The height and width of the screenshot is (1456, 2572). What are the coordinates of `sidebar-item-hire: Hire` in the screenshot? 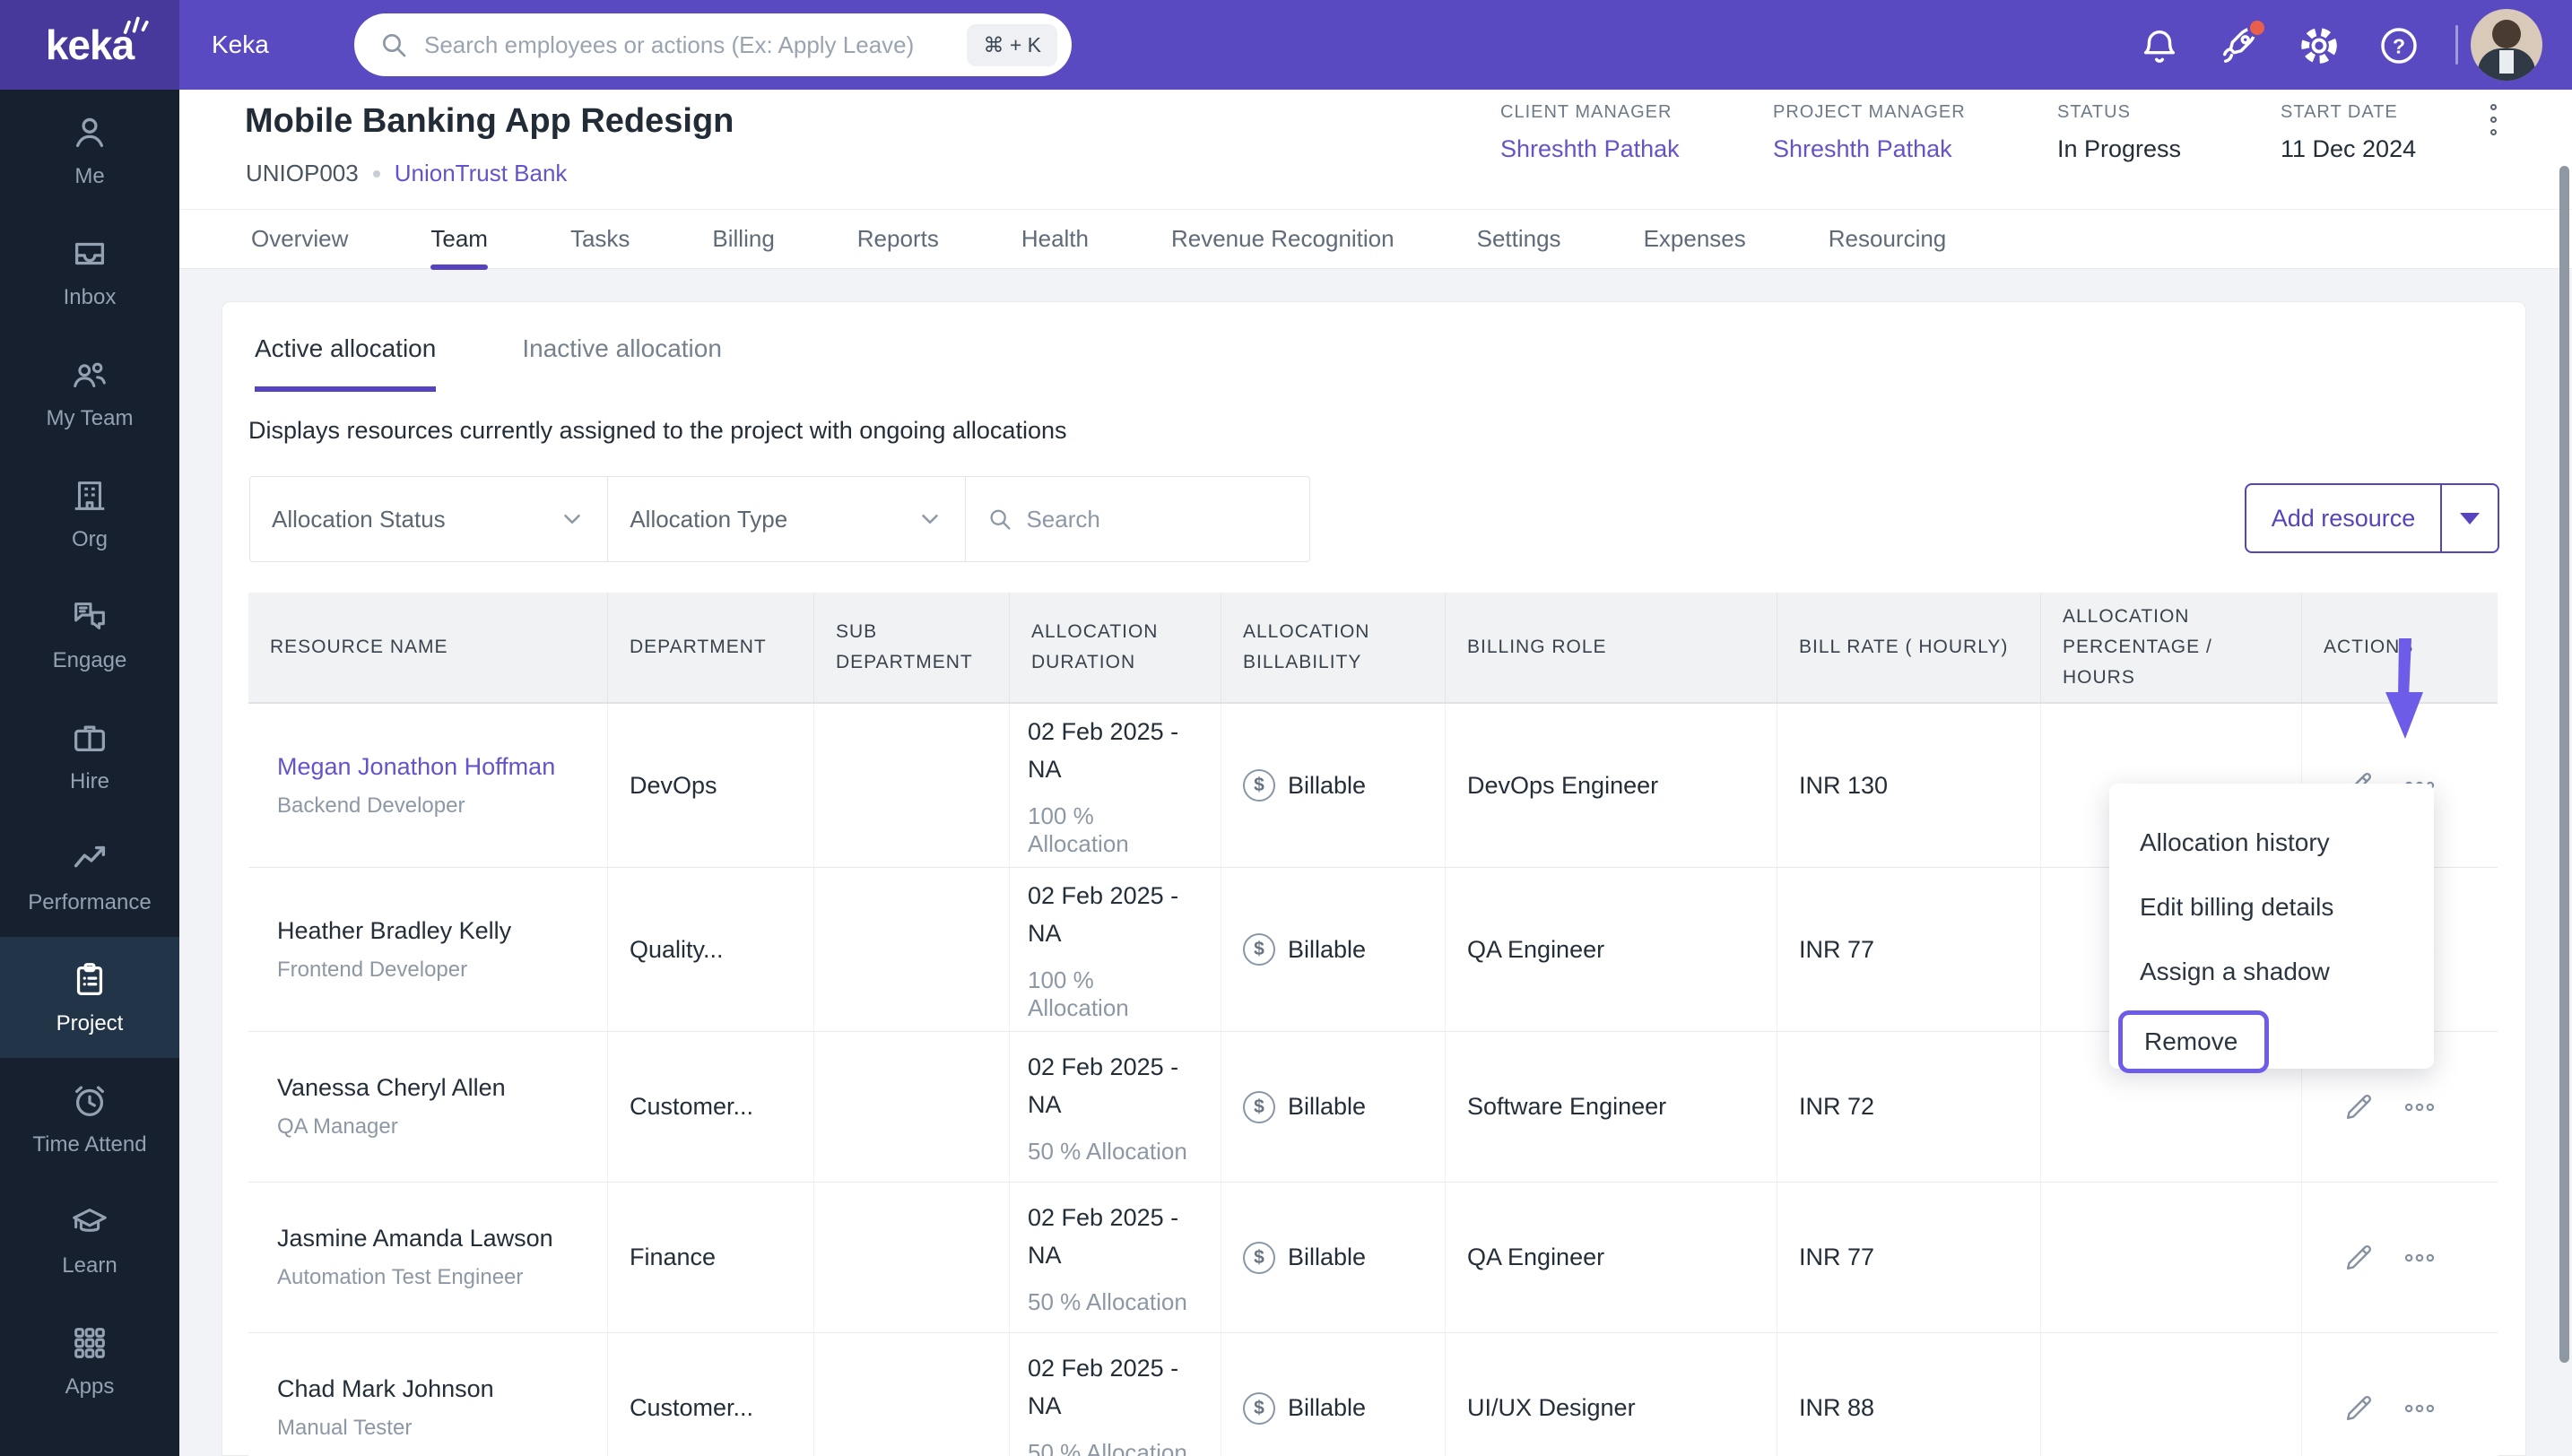 It's located at (89, 755).